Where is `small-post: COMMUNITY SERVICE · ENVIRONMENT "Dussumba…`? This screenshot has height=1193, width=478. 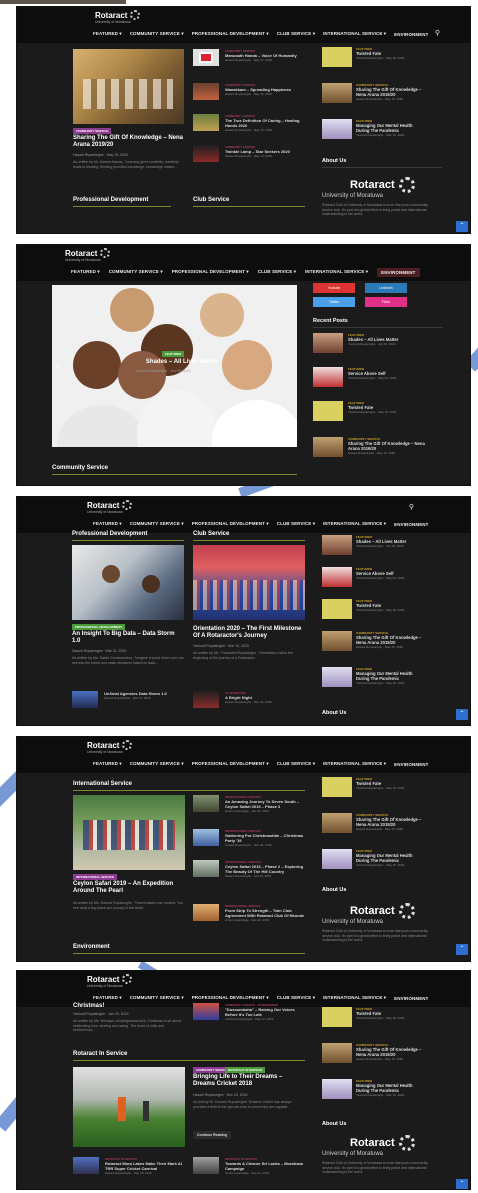
small-post: COMMUNITY SERVICE · ENVIRONMENT "Dussumba… is located at coordinates (266, 1012).